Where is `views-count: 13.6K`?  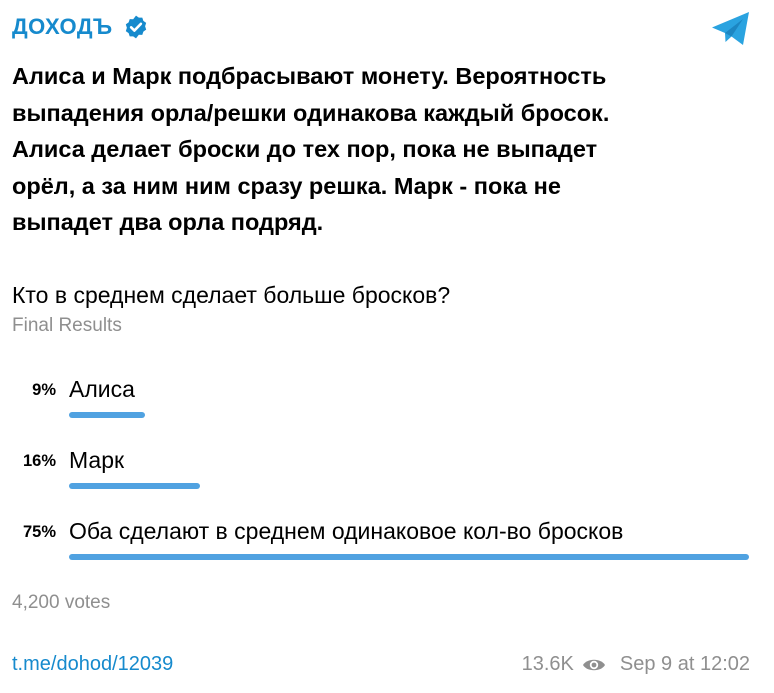
views-count: 13.6K is located at coordinates (547, 664).